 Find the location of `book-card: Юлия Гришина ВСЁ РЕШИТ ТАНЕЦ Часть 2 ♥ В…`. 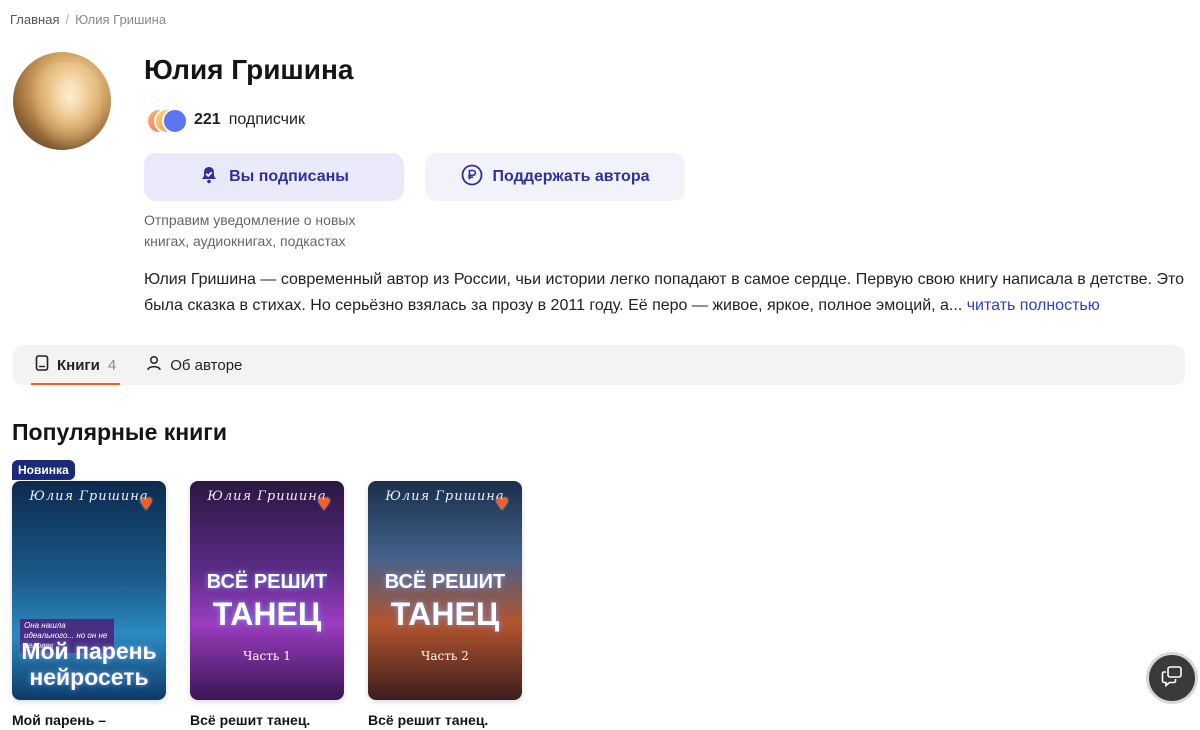

book-card: Юлия Гришина ВСЁ РЕШИТ ТАНЕЦ Часть 2 ♥ В… is located at coordinates (445, 594).